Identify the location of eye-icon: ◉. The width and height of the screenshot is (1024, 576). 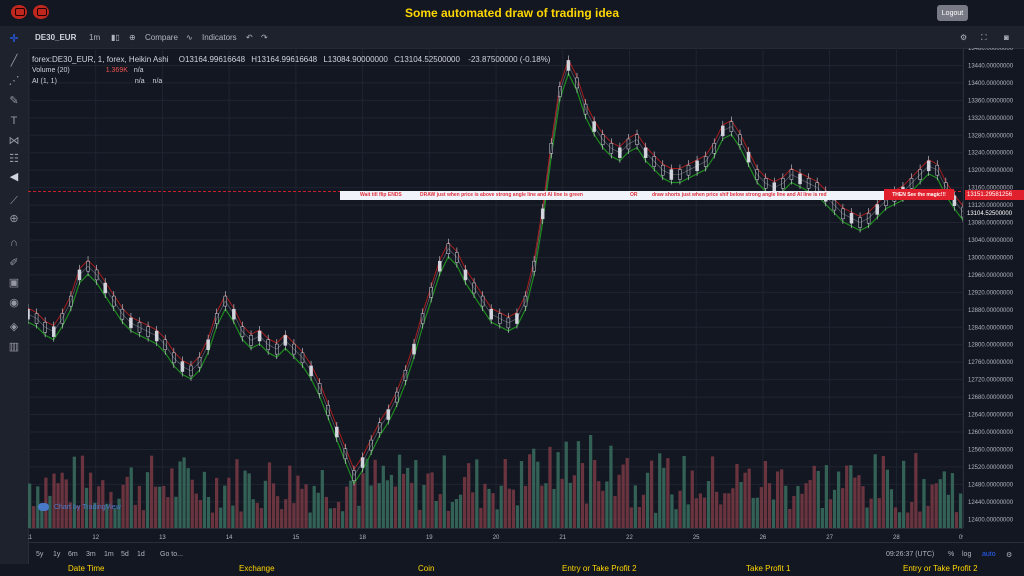
(14, 303).